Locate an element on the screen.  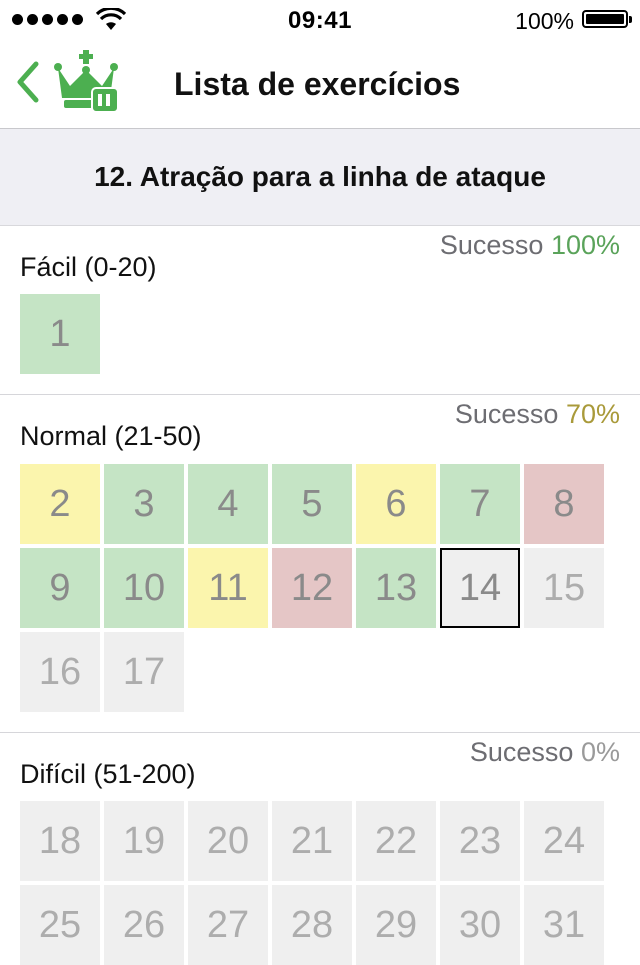
exercise-tile: 13 is located at coordinates (396, 588).